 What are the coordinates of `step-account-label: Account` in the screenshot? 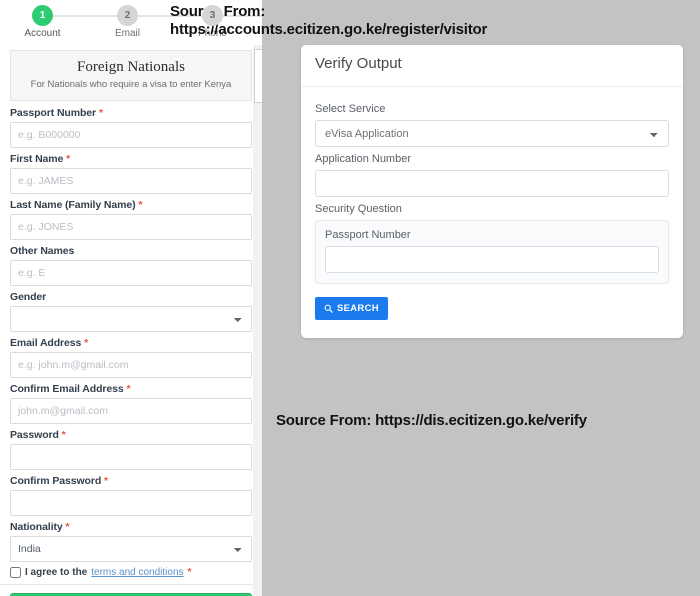 It's located at (42, 33).